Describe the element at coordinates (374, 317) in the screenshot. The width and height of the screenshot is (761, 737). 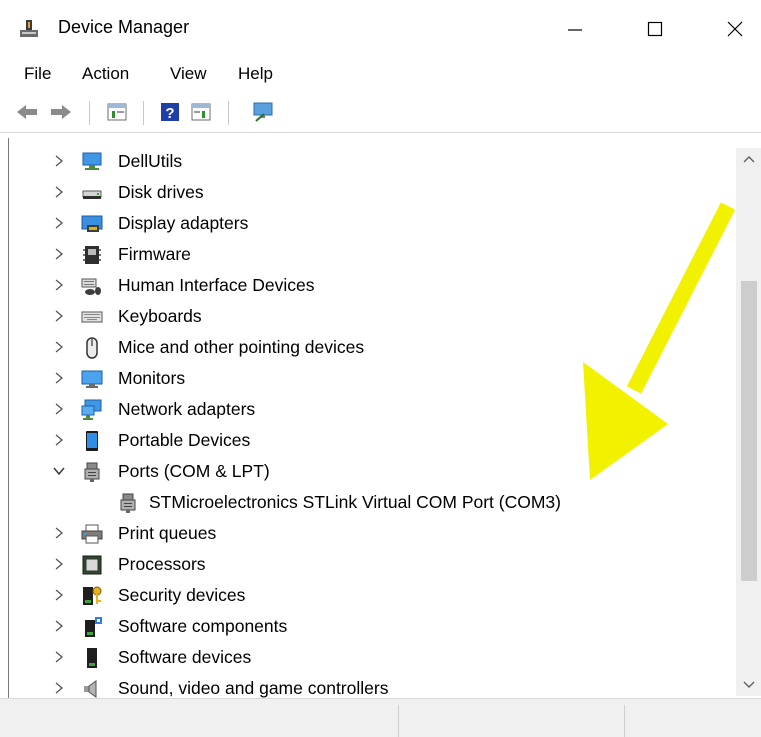
I see `tree-item-keyboards: Keyboards` at that location.